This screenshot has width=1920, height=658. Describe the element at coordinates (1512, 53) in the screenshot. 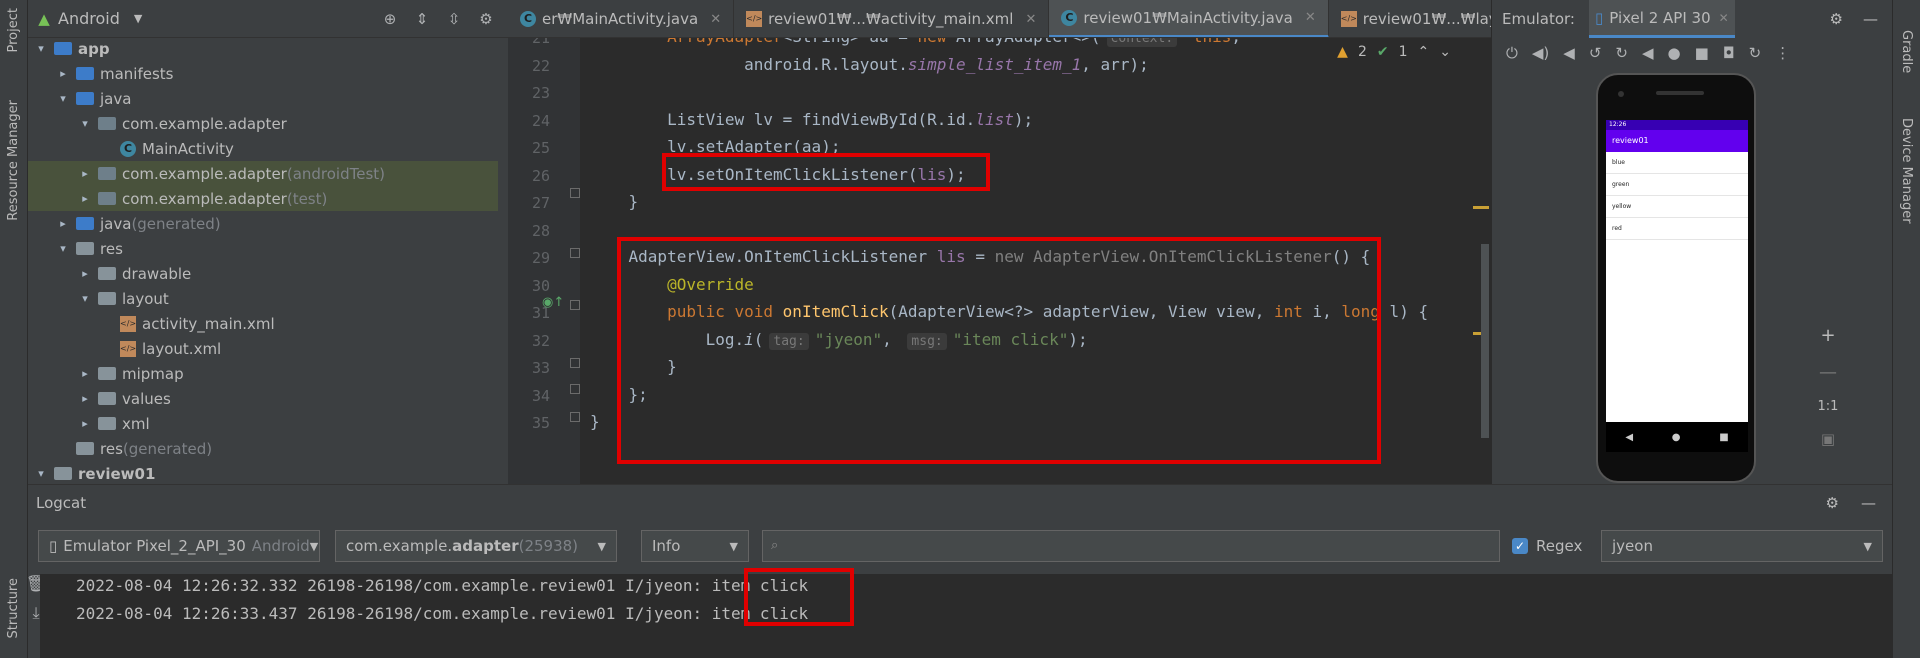

I see `power-icon: ⏻` at that location.